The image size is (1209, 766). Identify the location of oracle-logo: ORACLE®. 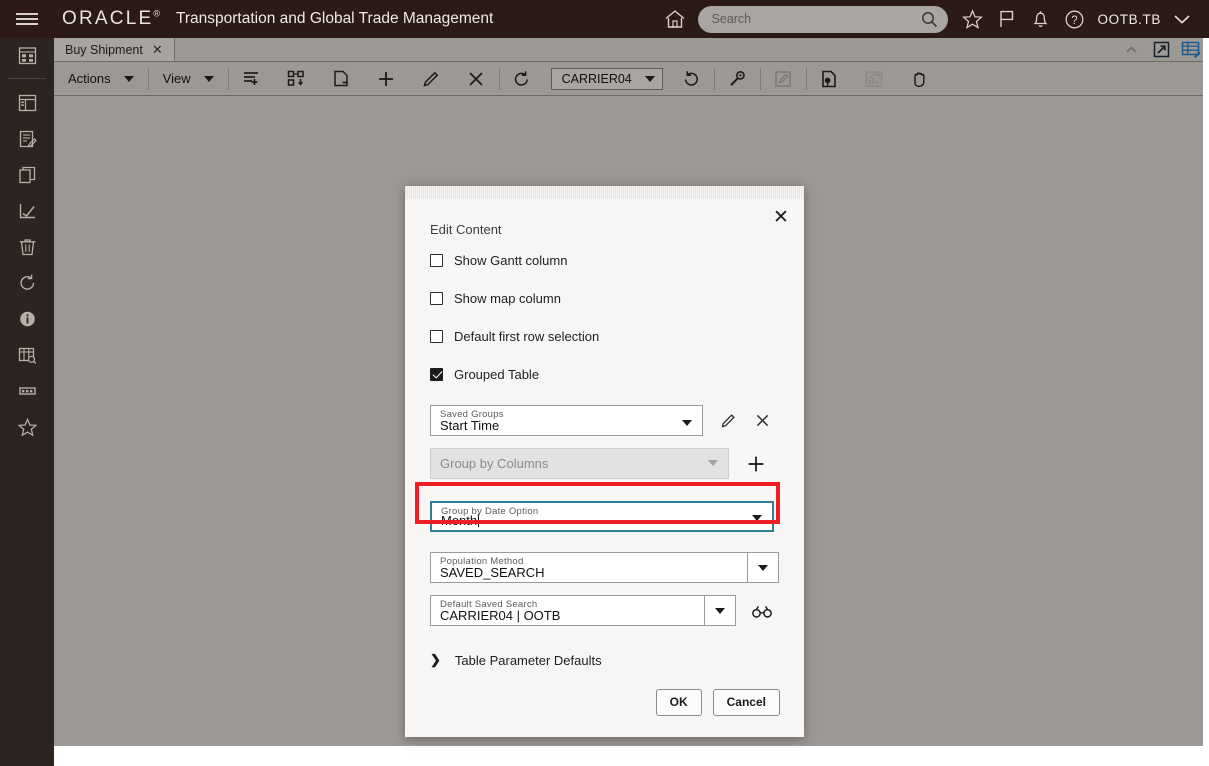
(107, 19).